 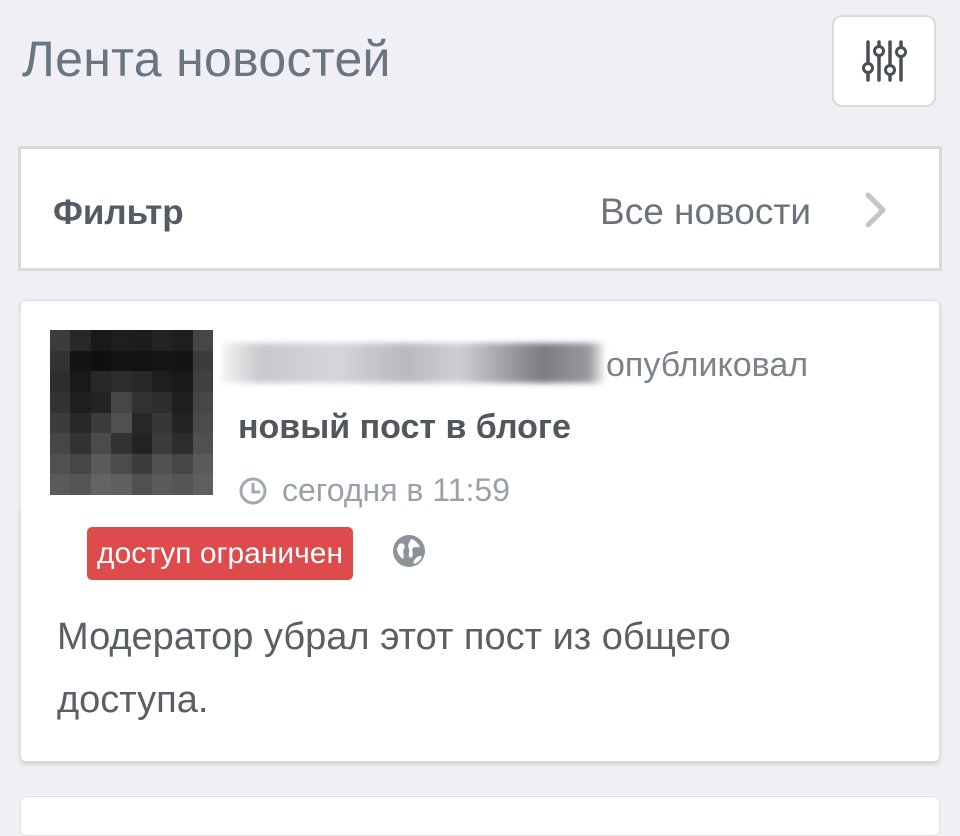 I want to click on avatar, so click(x=131, y=412).